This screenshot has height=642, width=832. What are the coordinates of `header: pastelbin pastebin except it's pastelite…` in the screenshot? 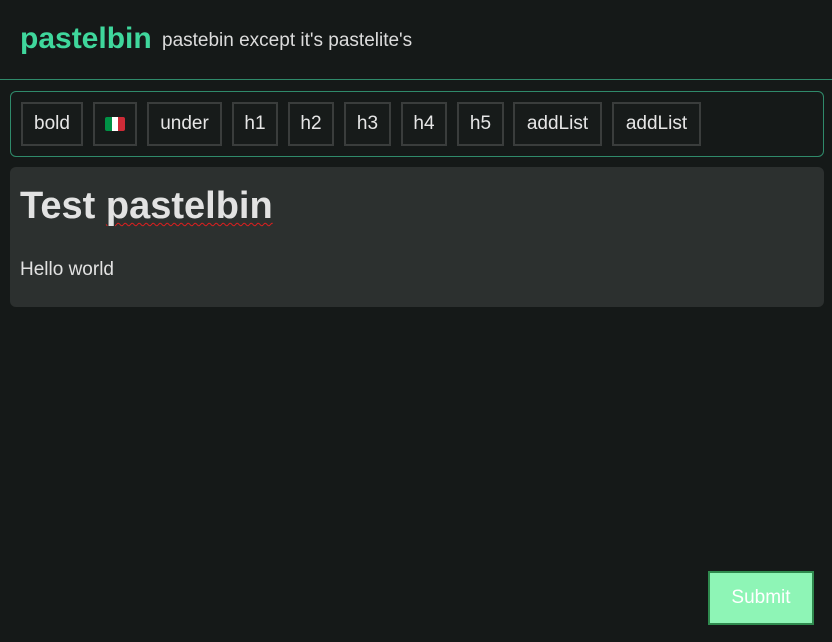 It's located at (416, 40).